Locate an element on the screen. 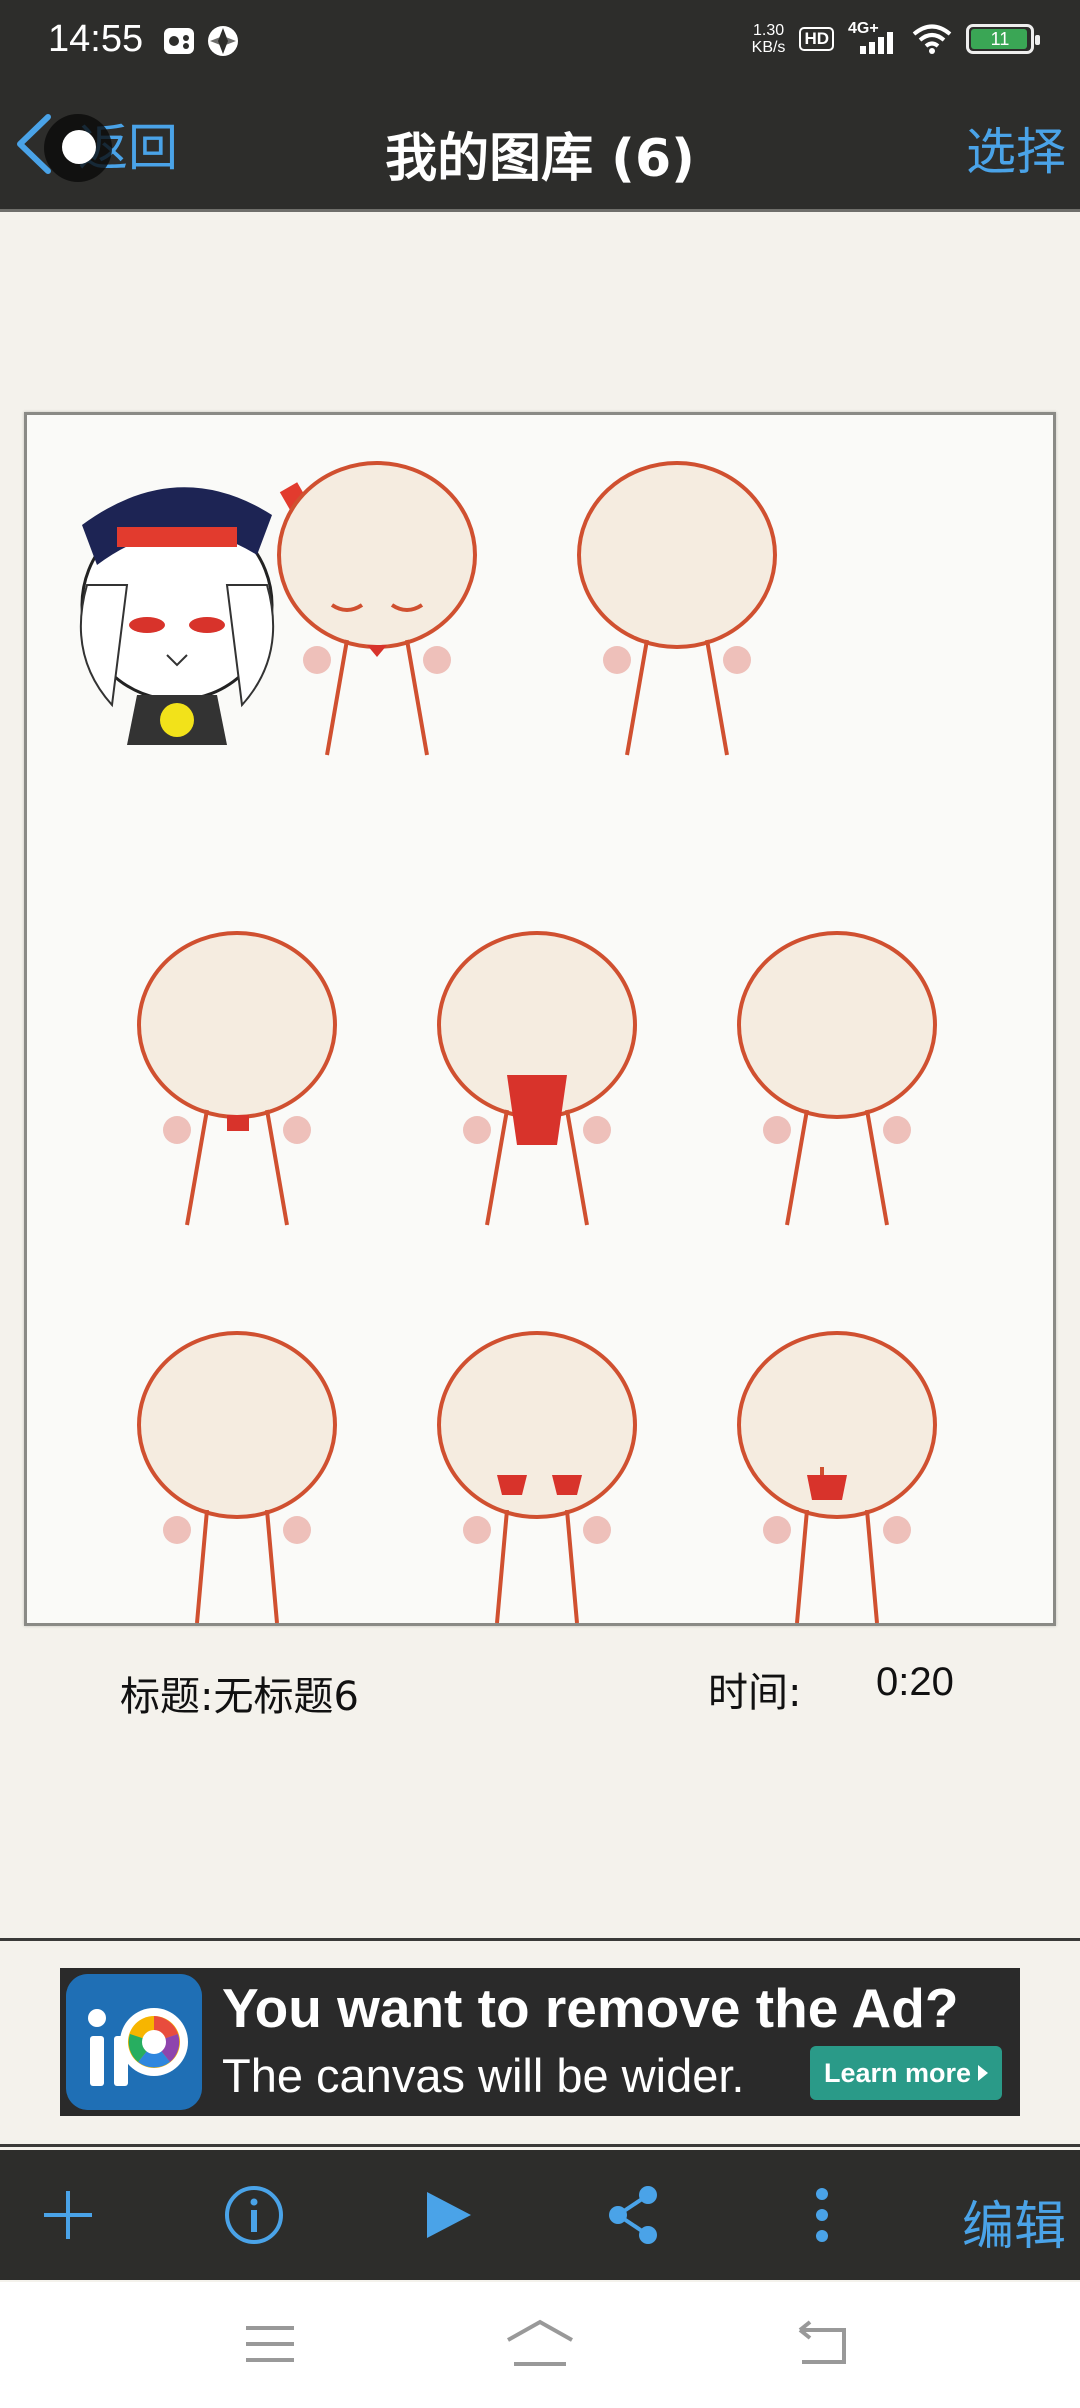  network-speed: 1.30 KB/s is located at coordinates (768, 39).